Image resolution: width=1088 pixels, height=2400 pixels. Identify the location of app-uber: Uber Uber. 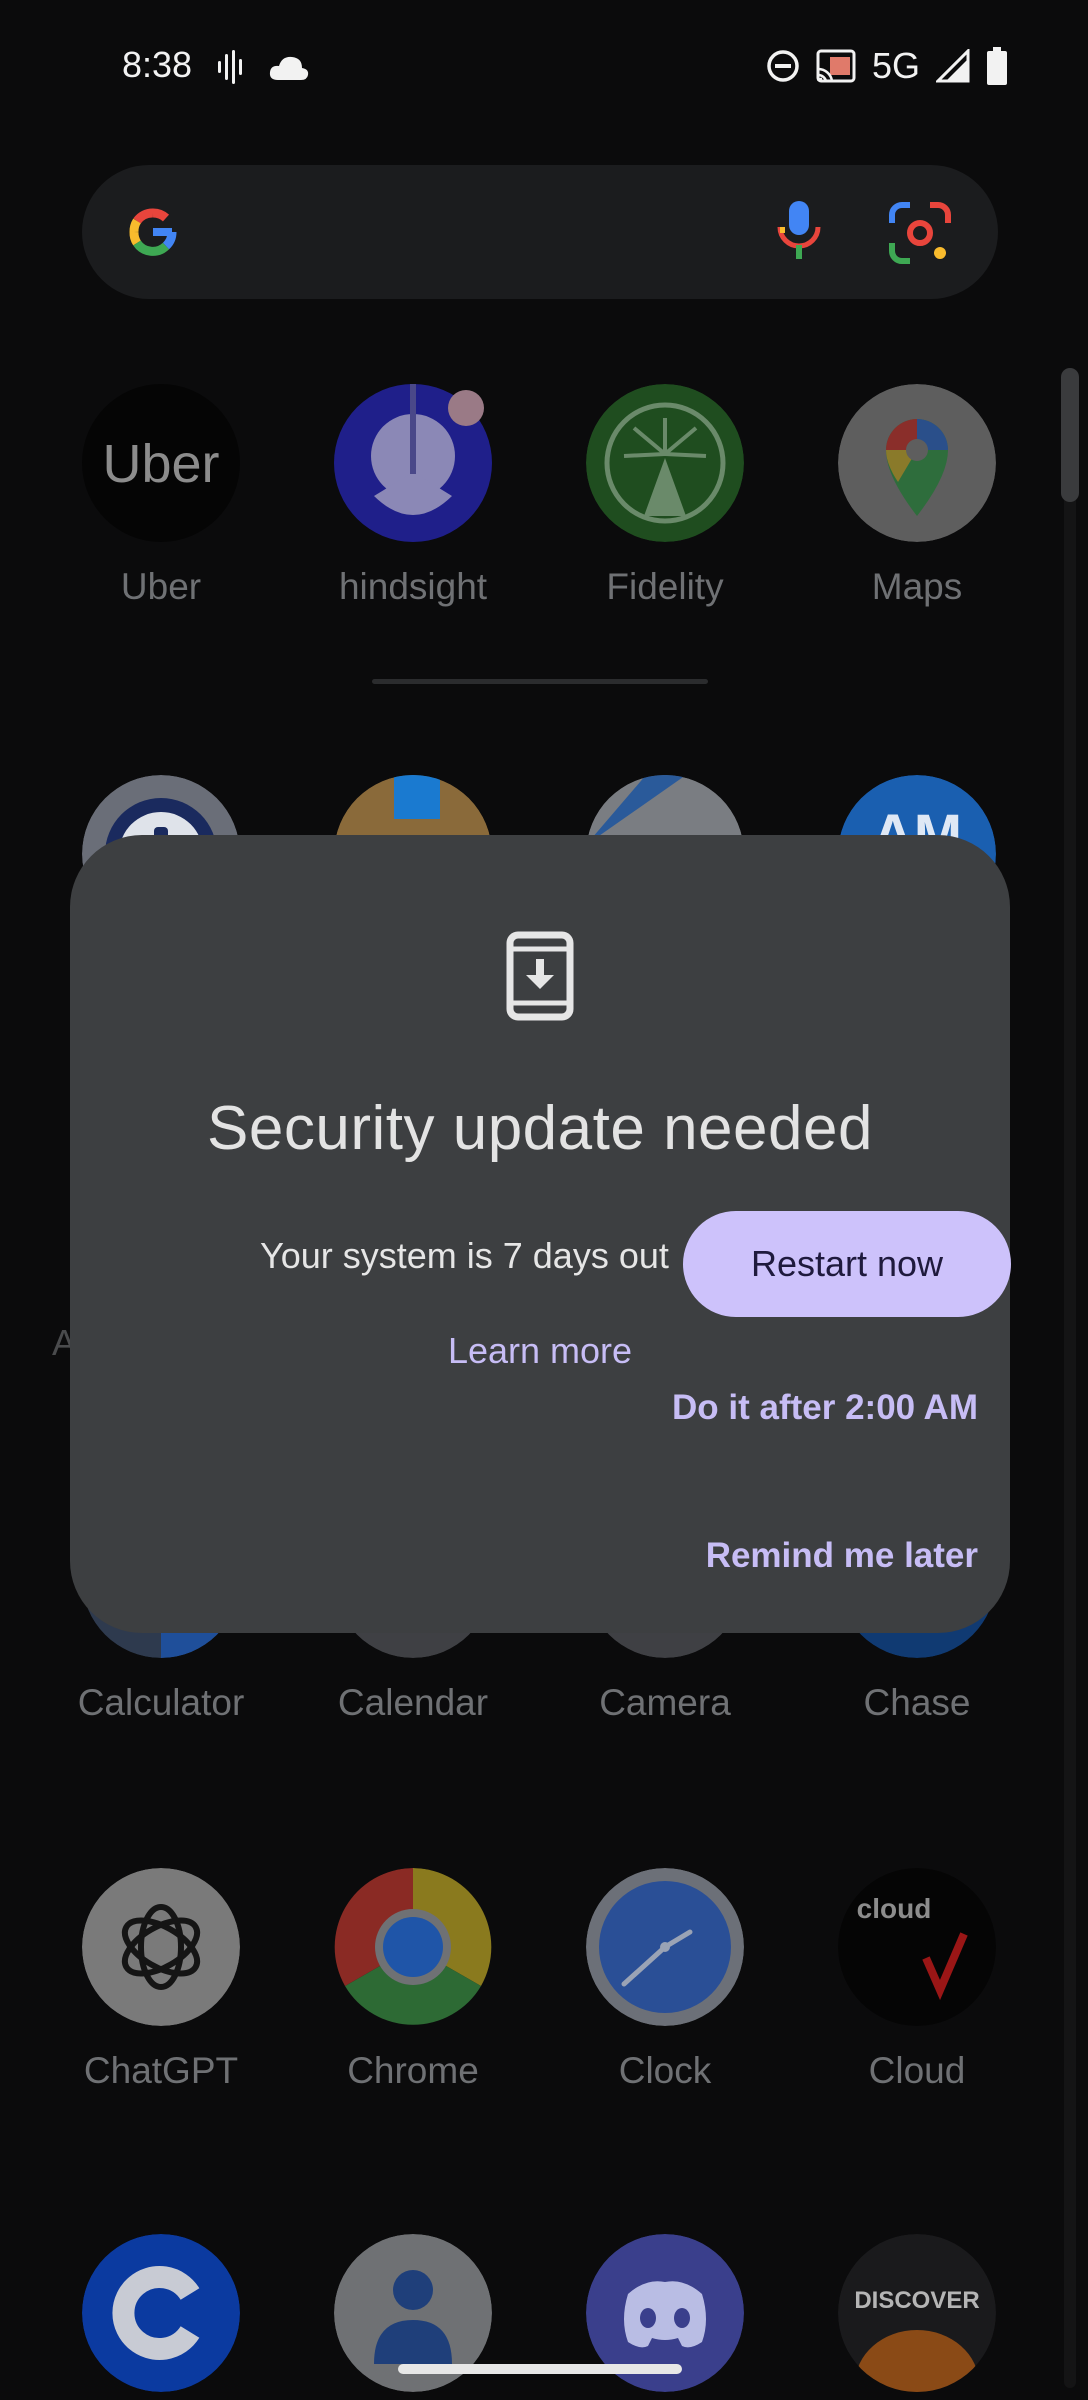
(161, 496).